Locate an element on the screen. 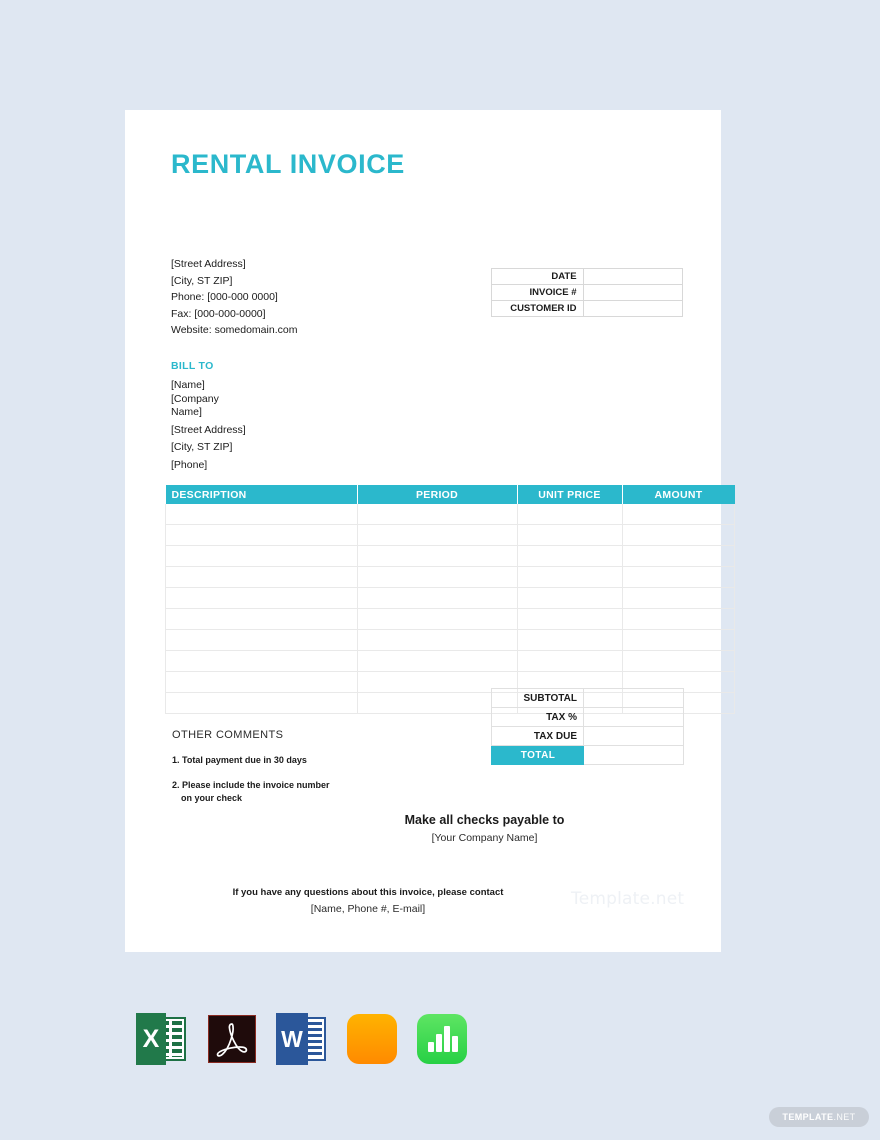 The width and height of the screenshot is (880, 1140). bill-to-company-line2: Name] is located at coordinates (186, 412).